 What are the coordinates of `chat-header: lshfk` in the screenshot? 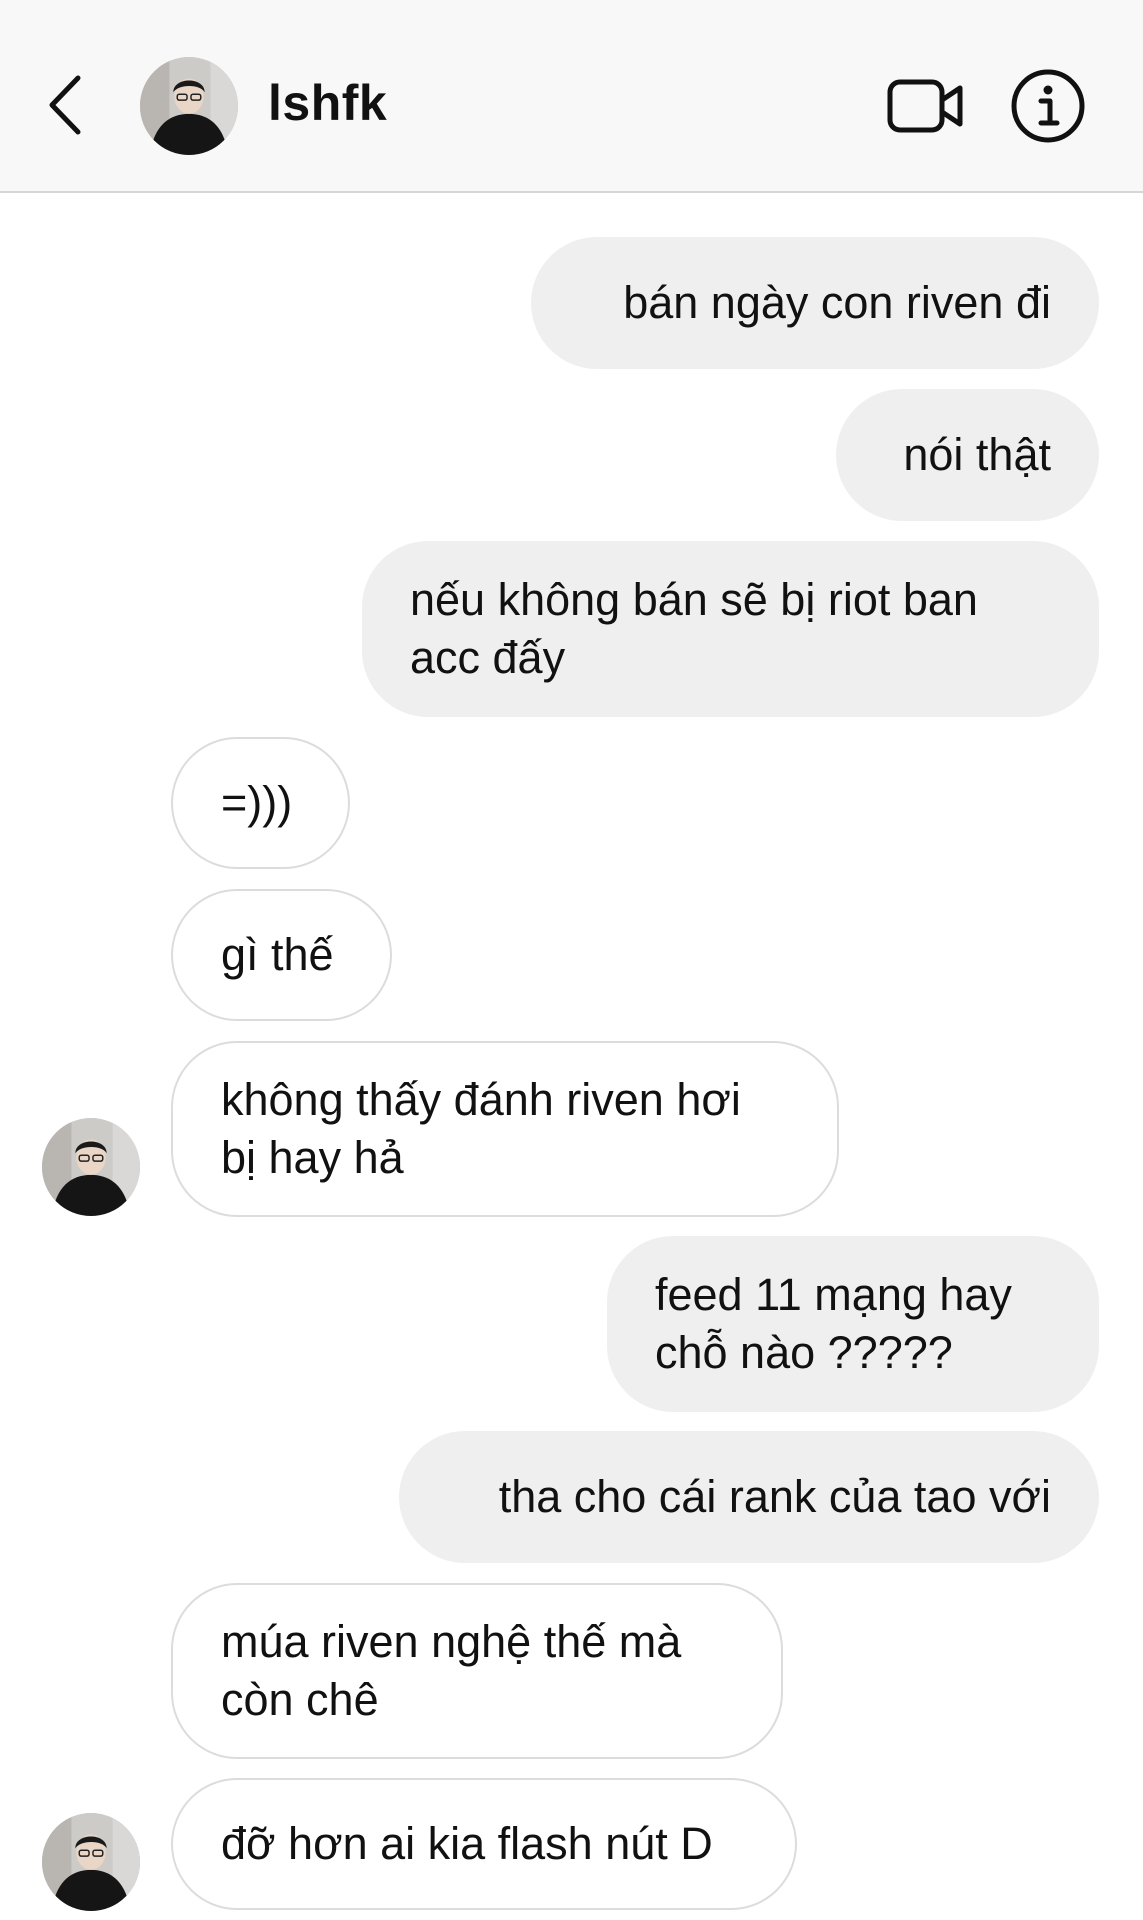 It's located at (571, 96).